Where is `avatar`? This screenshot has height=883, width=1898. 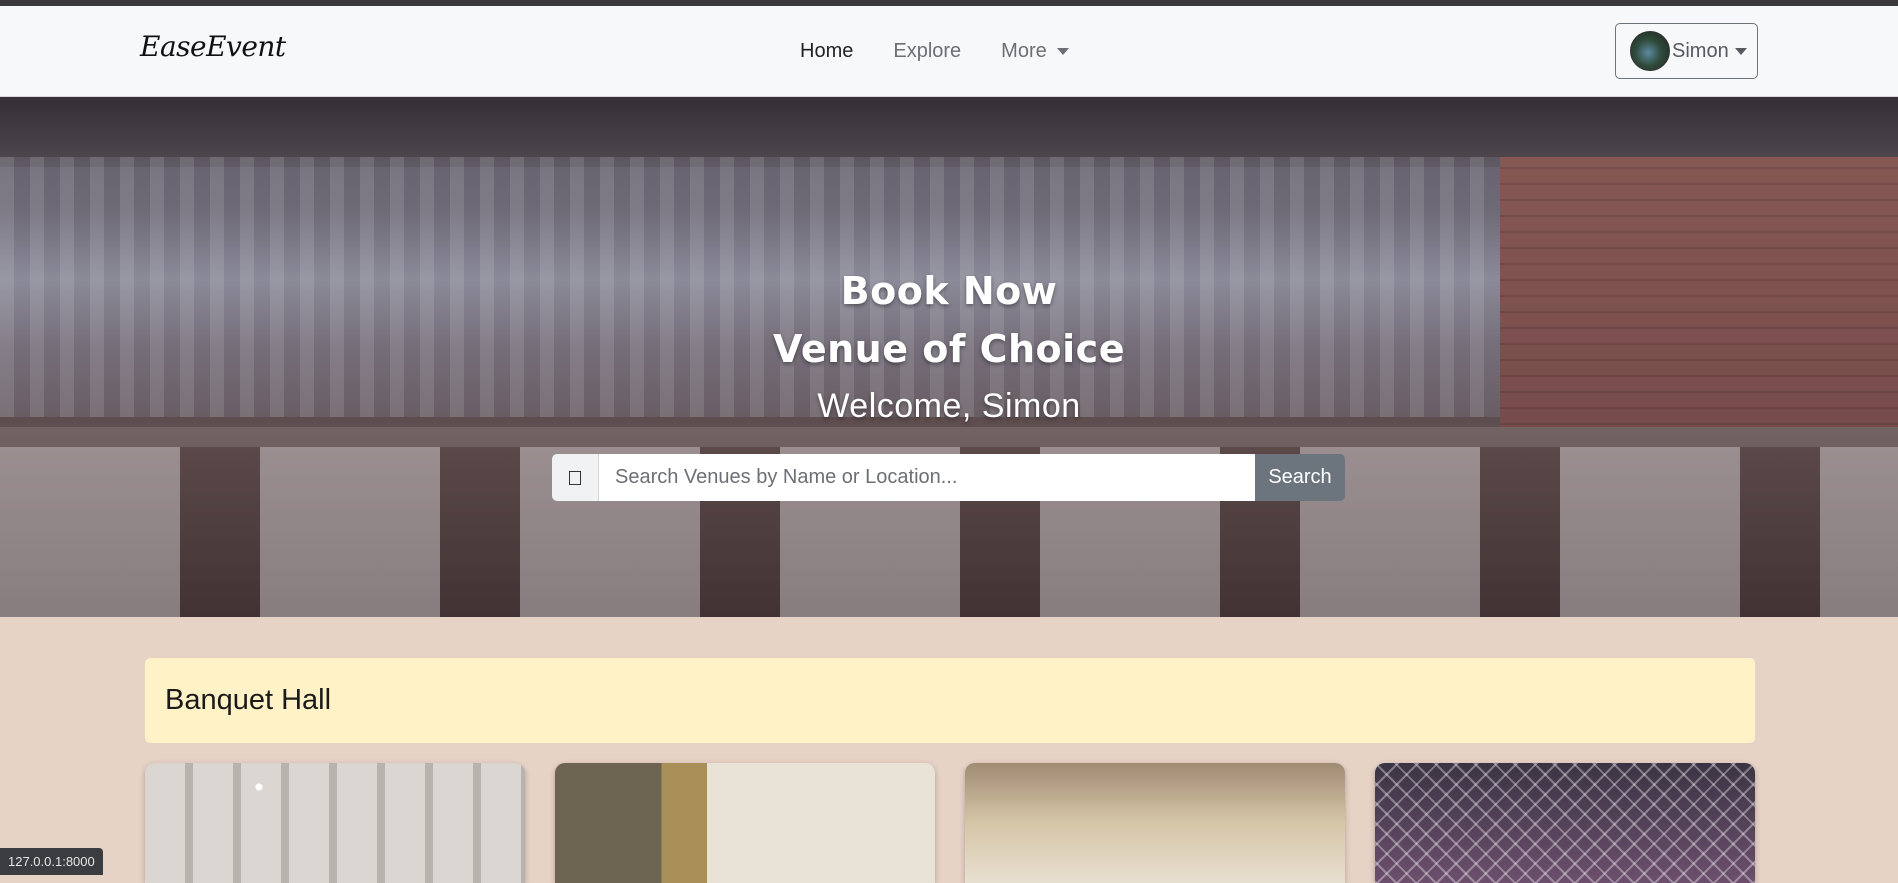 avatar is located at coordinates (1650, 51).